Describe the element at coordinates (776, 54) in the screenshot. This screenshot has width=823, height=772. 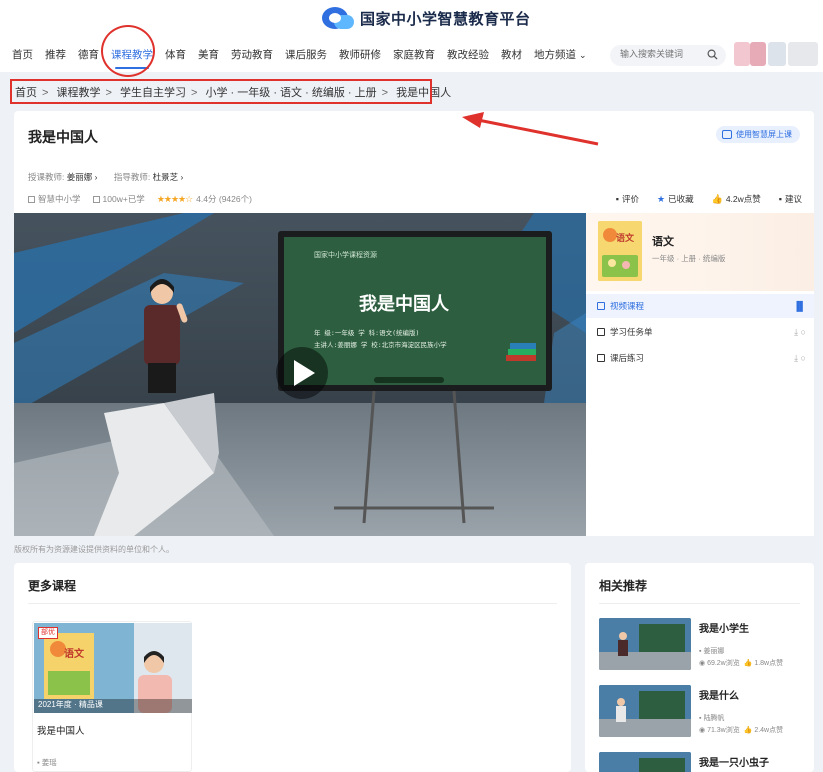
I see `user-avatar-blurred` at that location.